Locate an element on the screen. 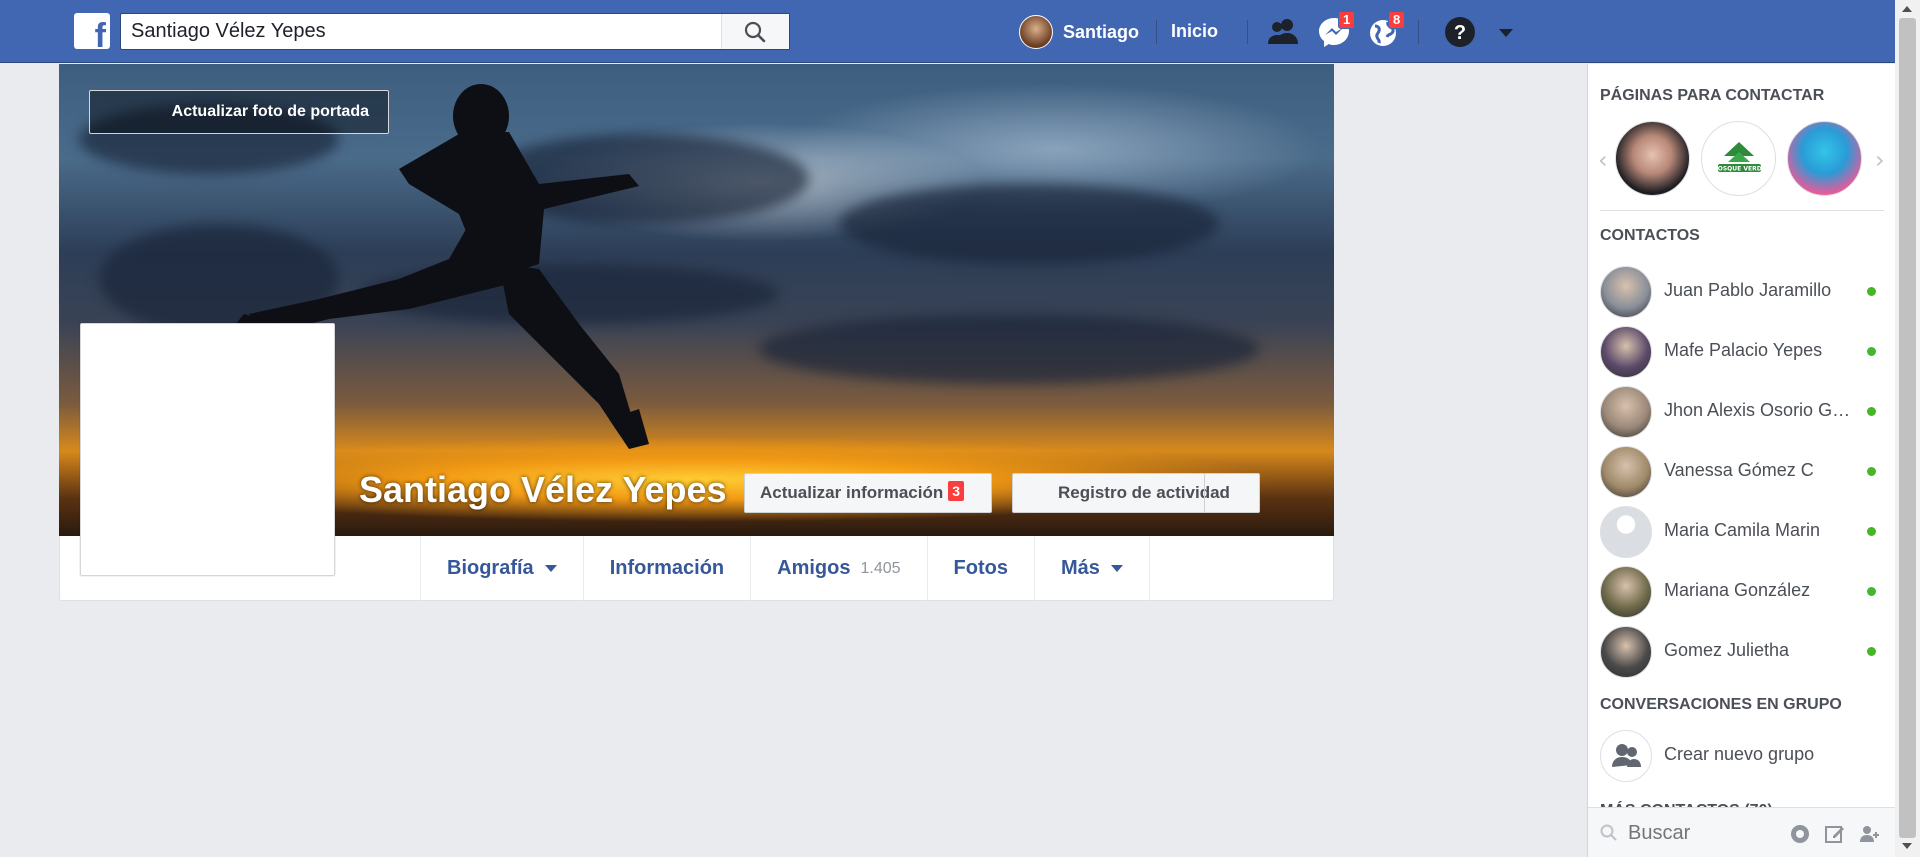 The width and height of the screenshot is (1920, 857). tab-mas: Más is located at coordinates (1092, 568).